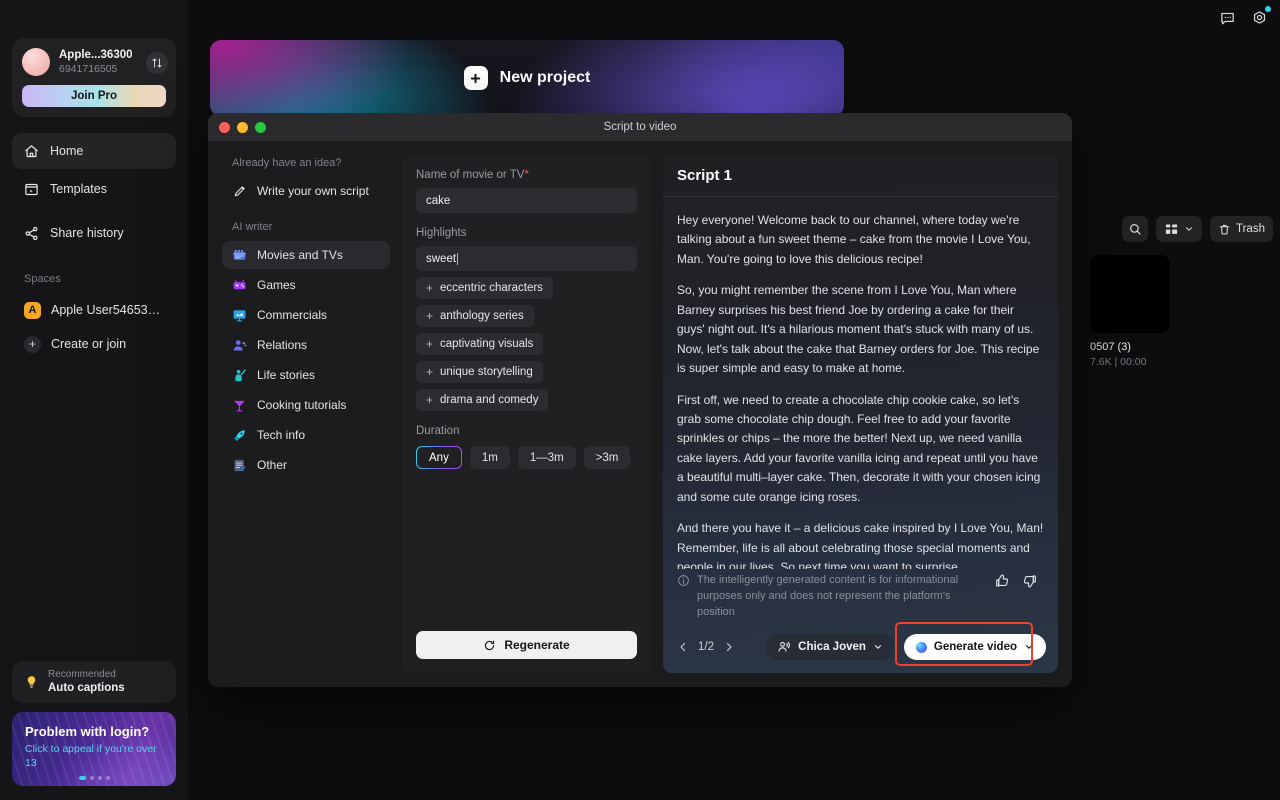 This screenshot has width=1280, height=800. I want to click on sidebar-item-create-or-join: + Create or join, so click(94, 344).